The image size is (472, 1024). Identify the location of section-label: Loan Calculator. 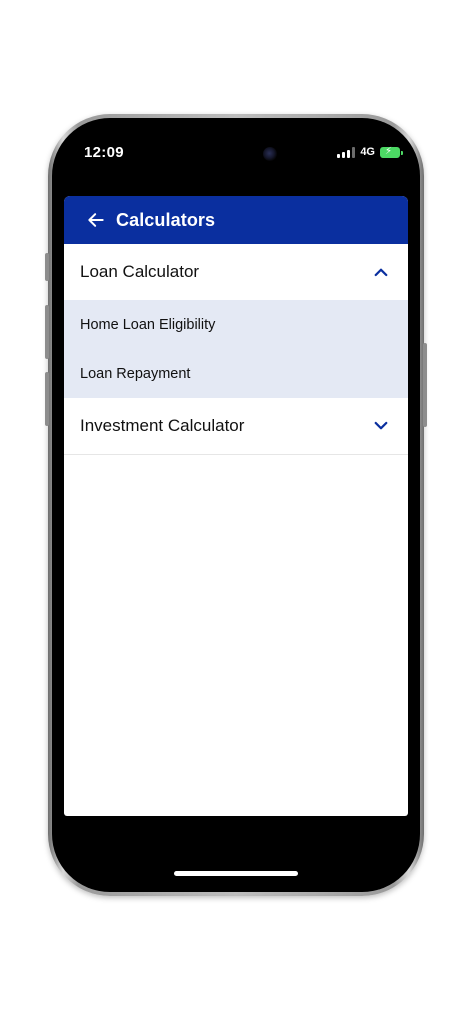
(140, 271).